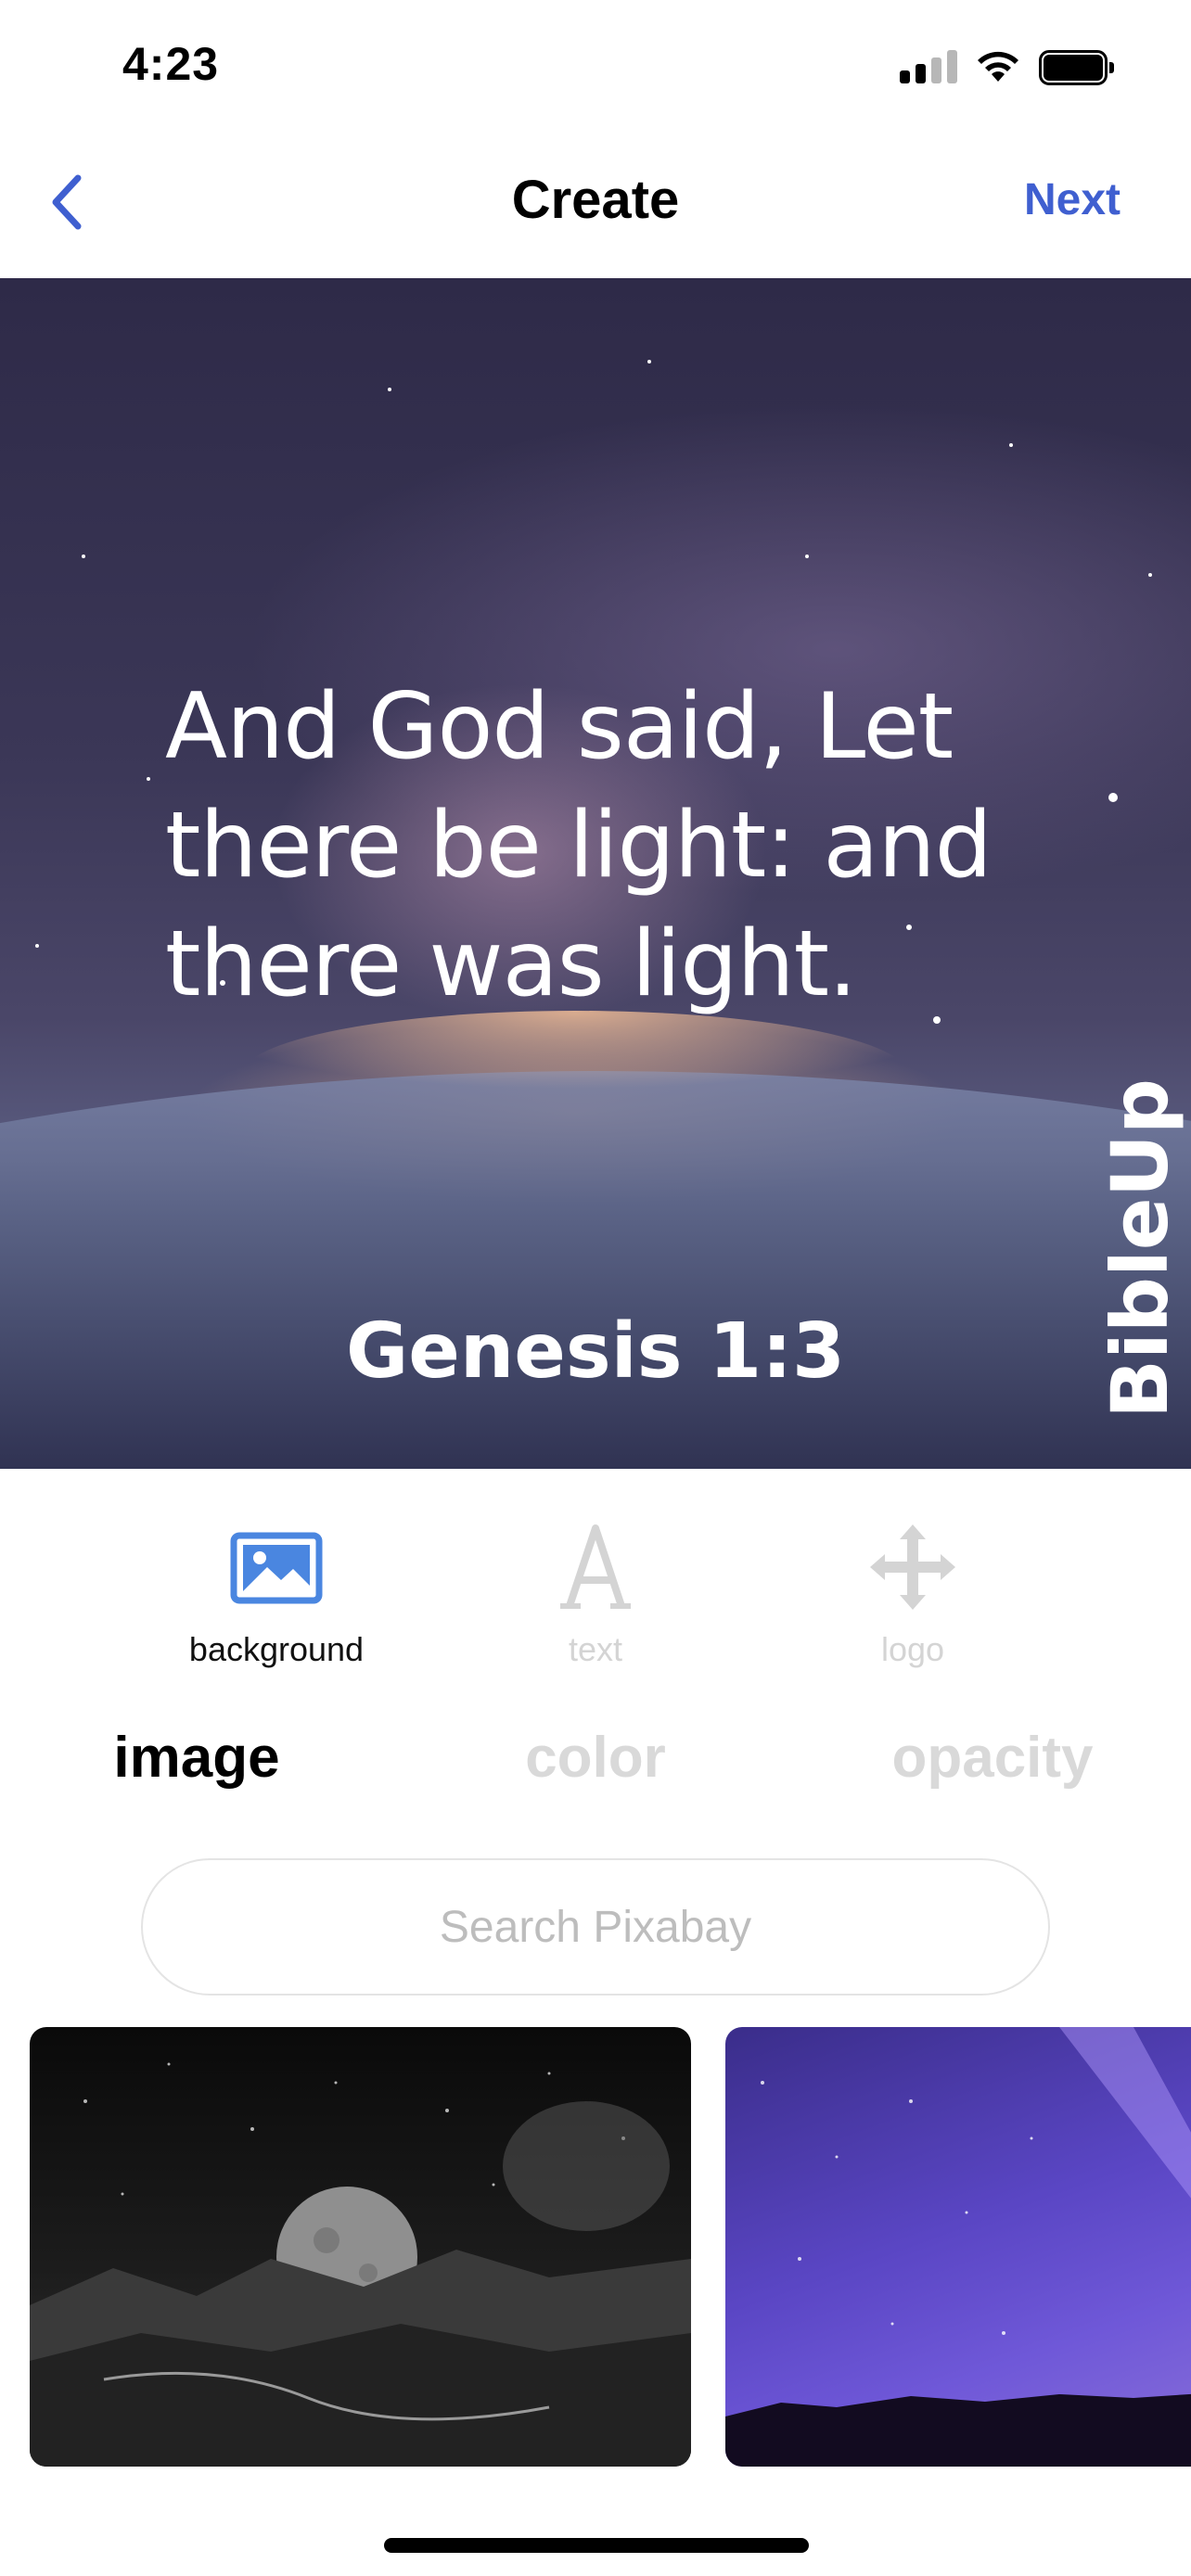 Image resolution: width=1191 pixels, height=2576 pixels. What do you see at coordinates (276, 1568) in the screenshot?
I see `image-icon` at bounding box center [276, 1568].